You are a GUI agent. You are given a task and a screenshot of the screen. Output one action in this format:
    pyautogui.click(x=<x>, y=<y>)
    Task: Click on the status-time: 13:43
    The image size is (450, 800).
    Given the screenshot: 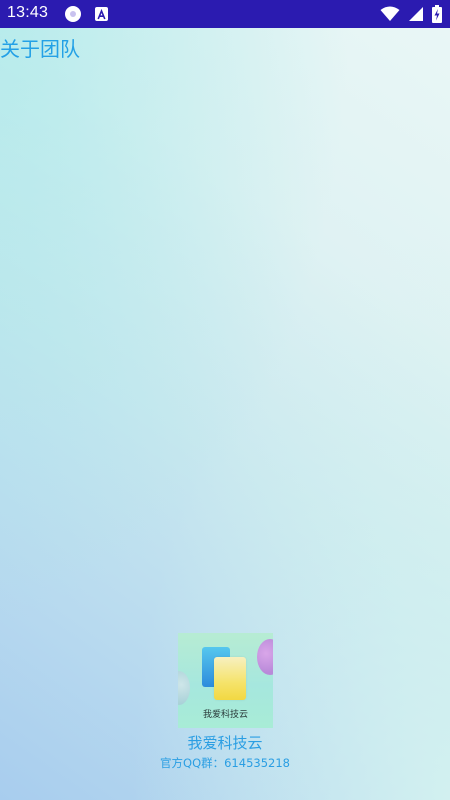 What is the action you would take?
    pyautogui.click(x=28, y=12)
    